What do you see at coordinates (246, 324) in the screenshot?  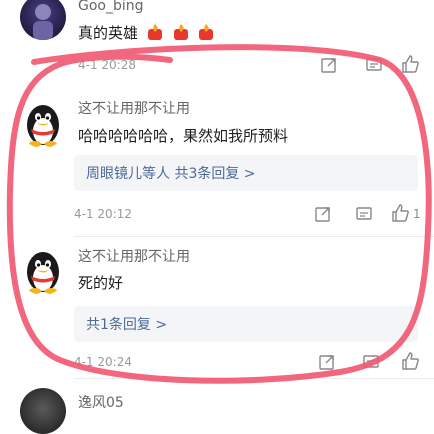 I see `reply-summary-link: 共1条回复 >` at bounding box center [246, 324].